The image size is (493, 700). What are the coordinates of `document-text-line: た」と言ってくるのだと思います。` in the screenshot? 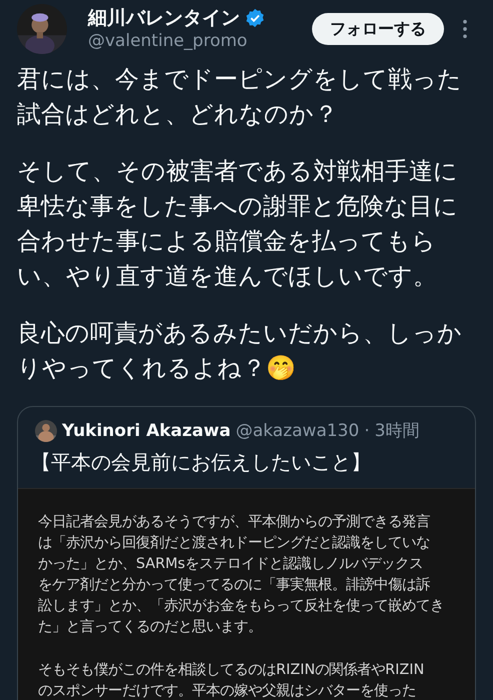 It's located at (150, 627).